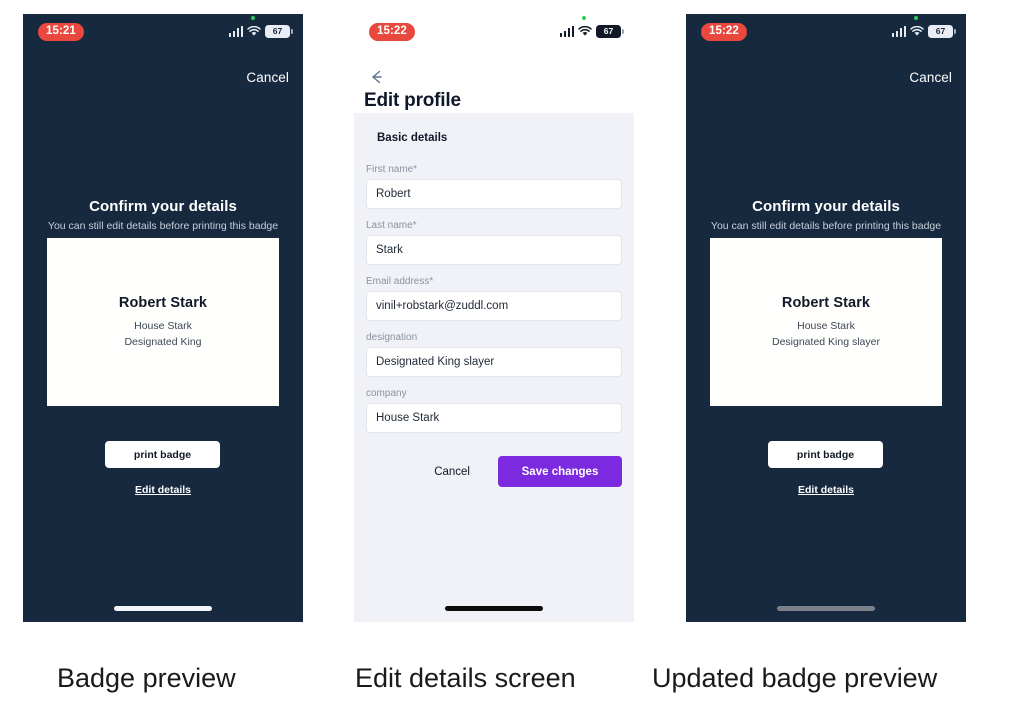 The width and height of the screenshot is (1018, 710). I want to click on badge-designation: Designated King slayer, so click(826, 341).